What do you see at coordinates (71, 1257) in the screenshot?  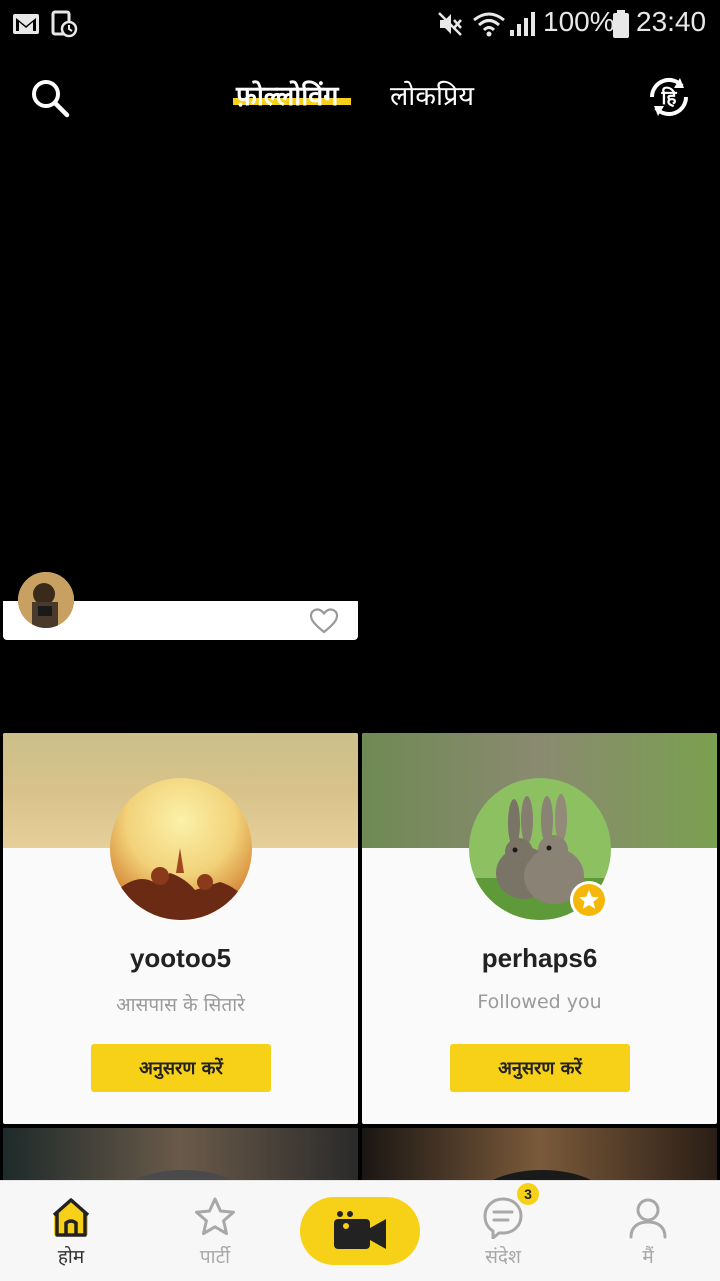 I see `nav-home-label: होम` at bounding box center [71, 1257].